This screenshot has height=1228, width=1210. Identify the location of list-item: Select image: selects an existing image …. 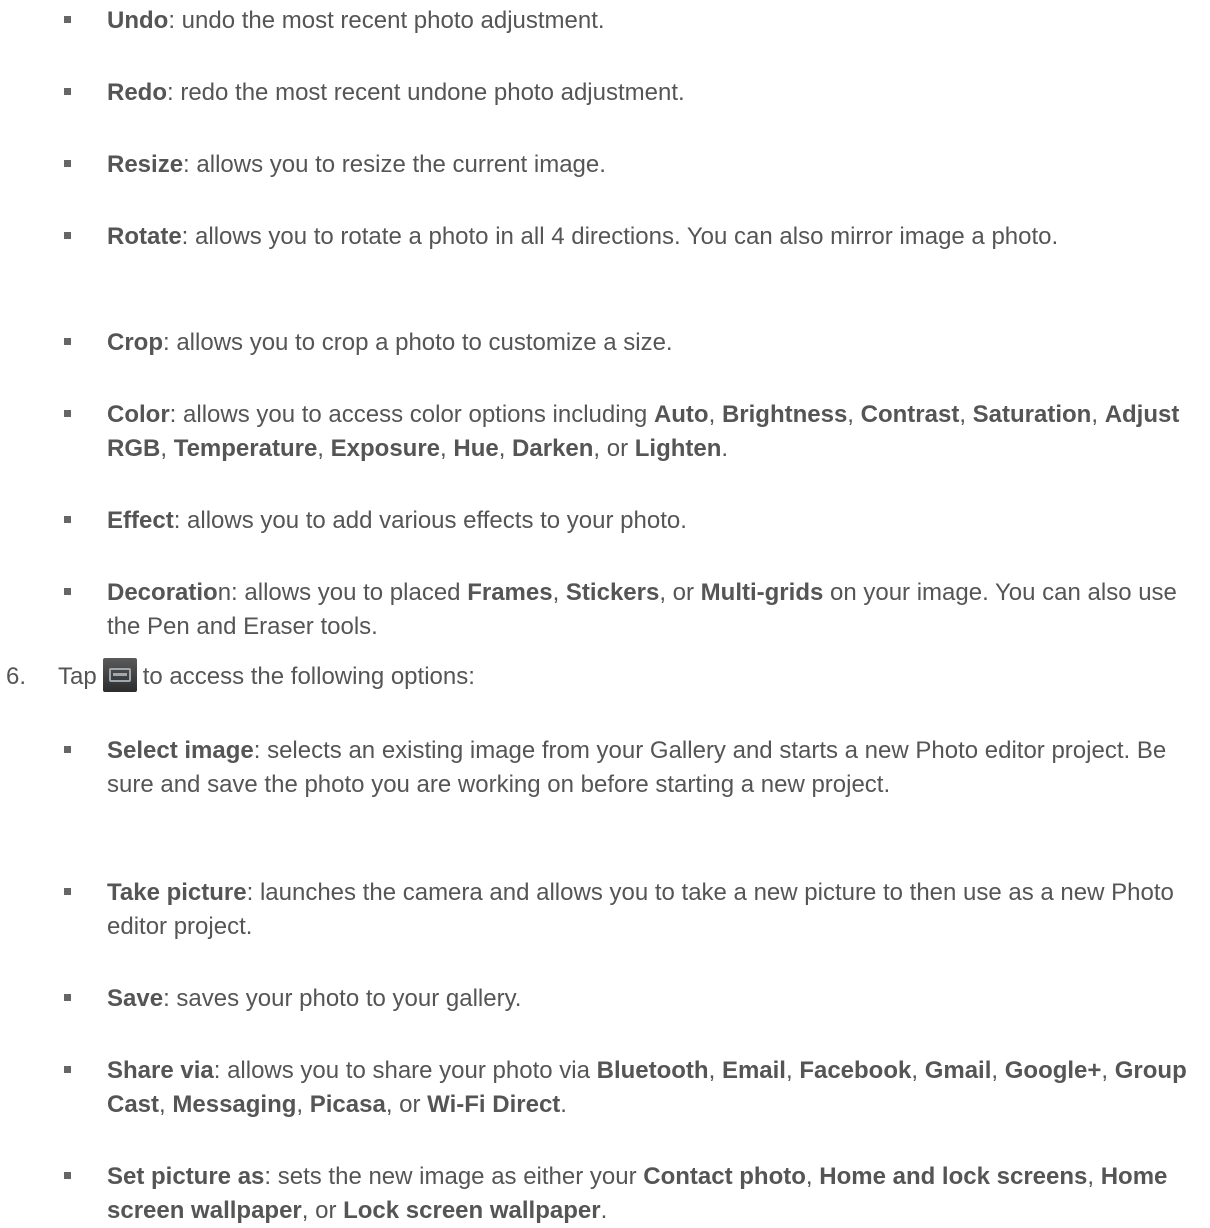
(598, 768).